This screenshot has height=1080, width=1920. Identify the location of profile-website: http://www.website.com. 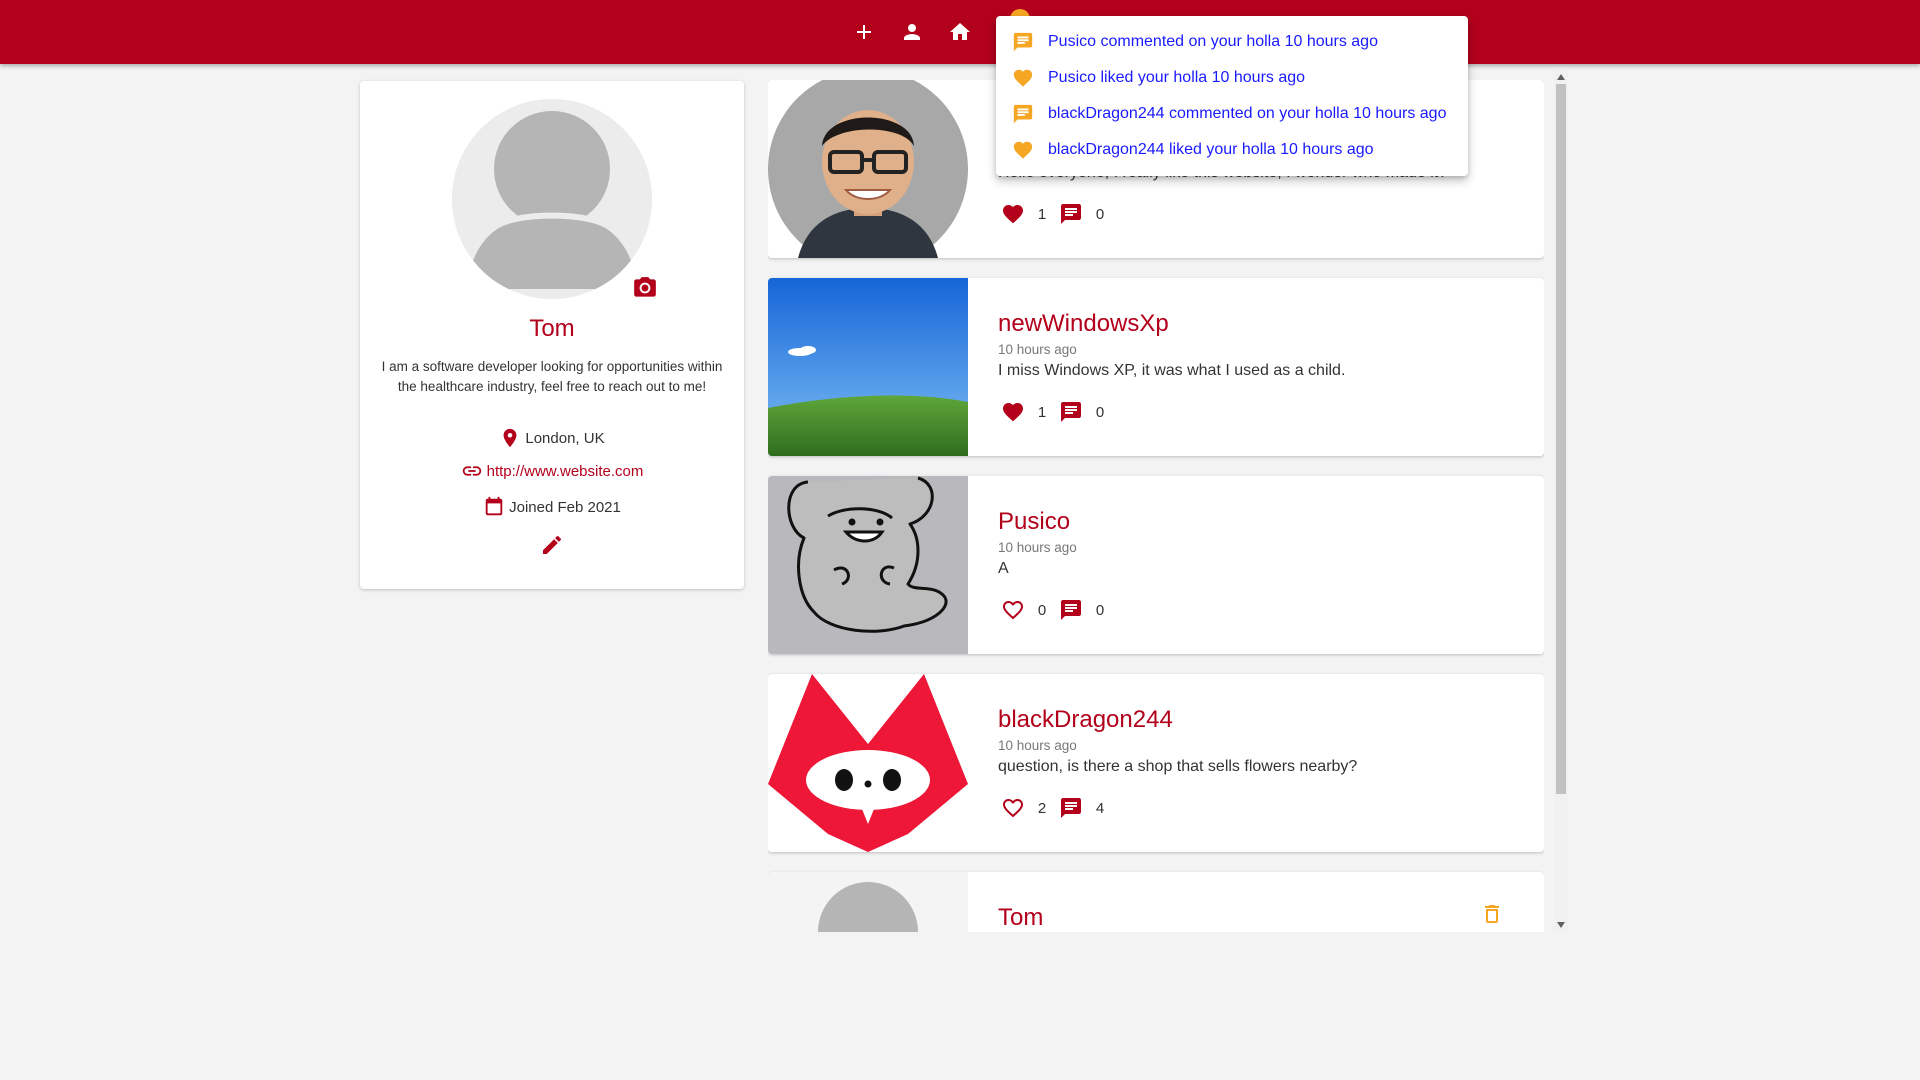
(552, 471).